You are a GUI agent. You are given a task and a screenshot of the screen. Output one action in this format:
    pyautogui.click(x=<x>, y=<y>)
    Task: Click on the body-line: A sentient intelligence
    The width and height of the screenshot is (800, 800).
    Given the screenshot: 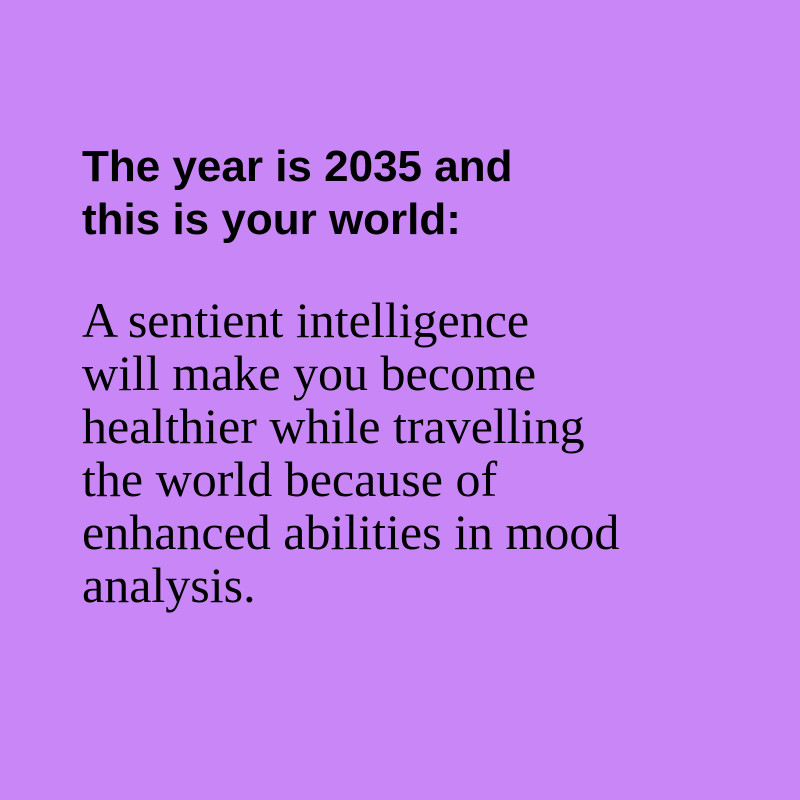 What is the action you would take?
    pyautogui.click(x=306, y=320)
    